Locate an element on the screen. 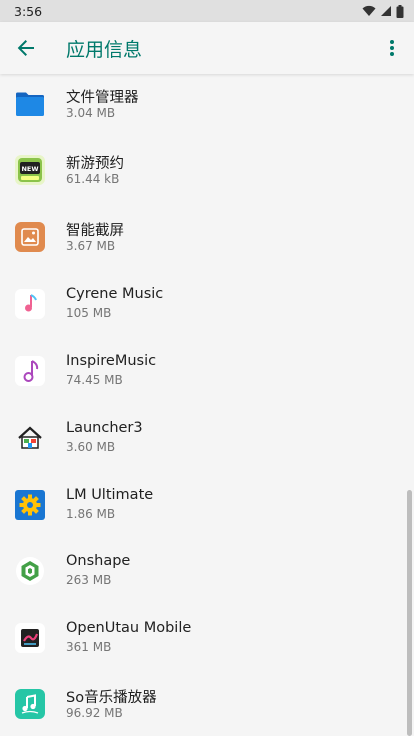 This screenshot has height=736, width=414. app-bar: 应用信息 is located at coordinates (207, 48).